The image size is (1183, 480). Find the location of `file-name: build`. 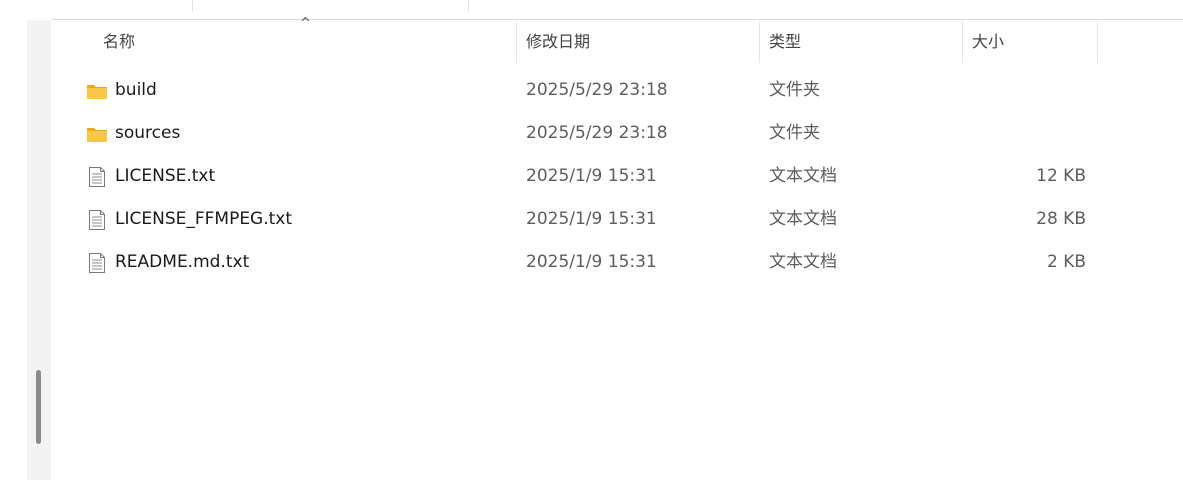

file-name: build is located at coordinates (136, 90).